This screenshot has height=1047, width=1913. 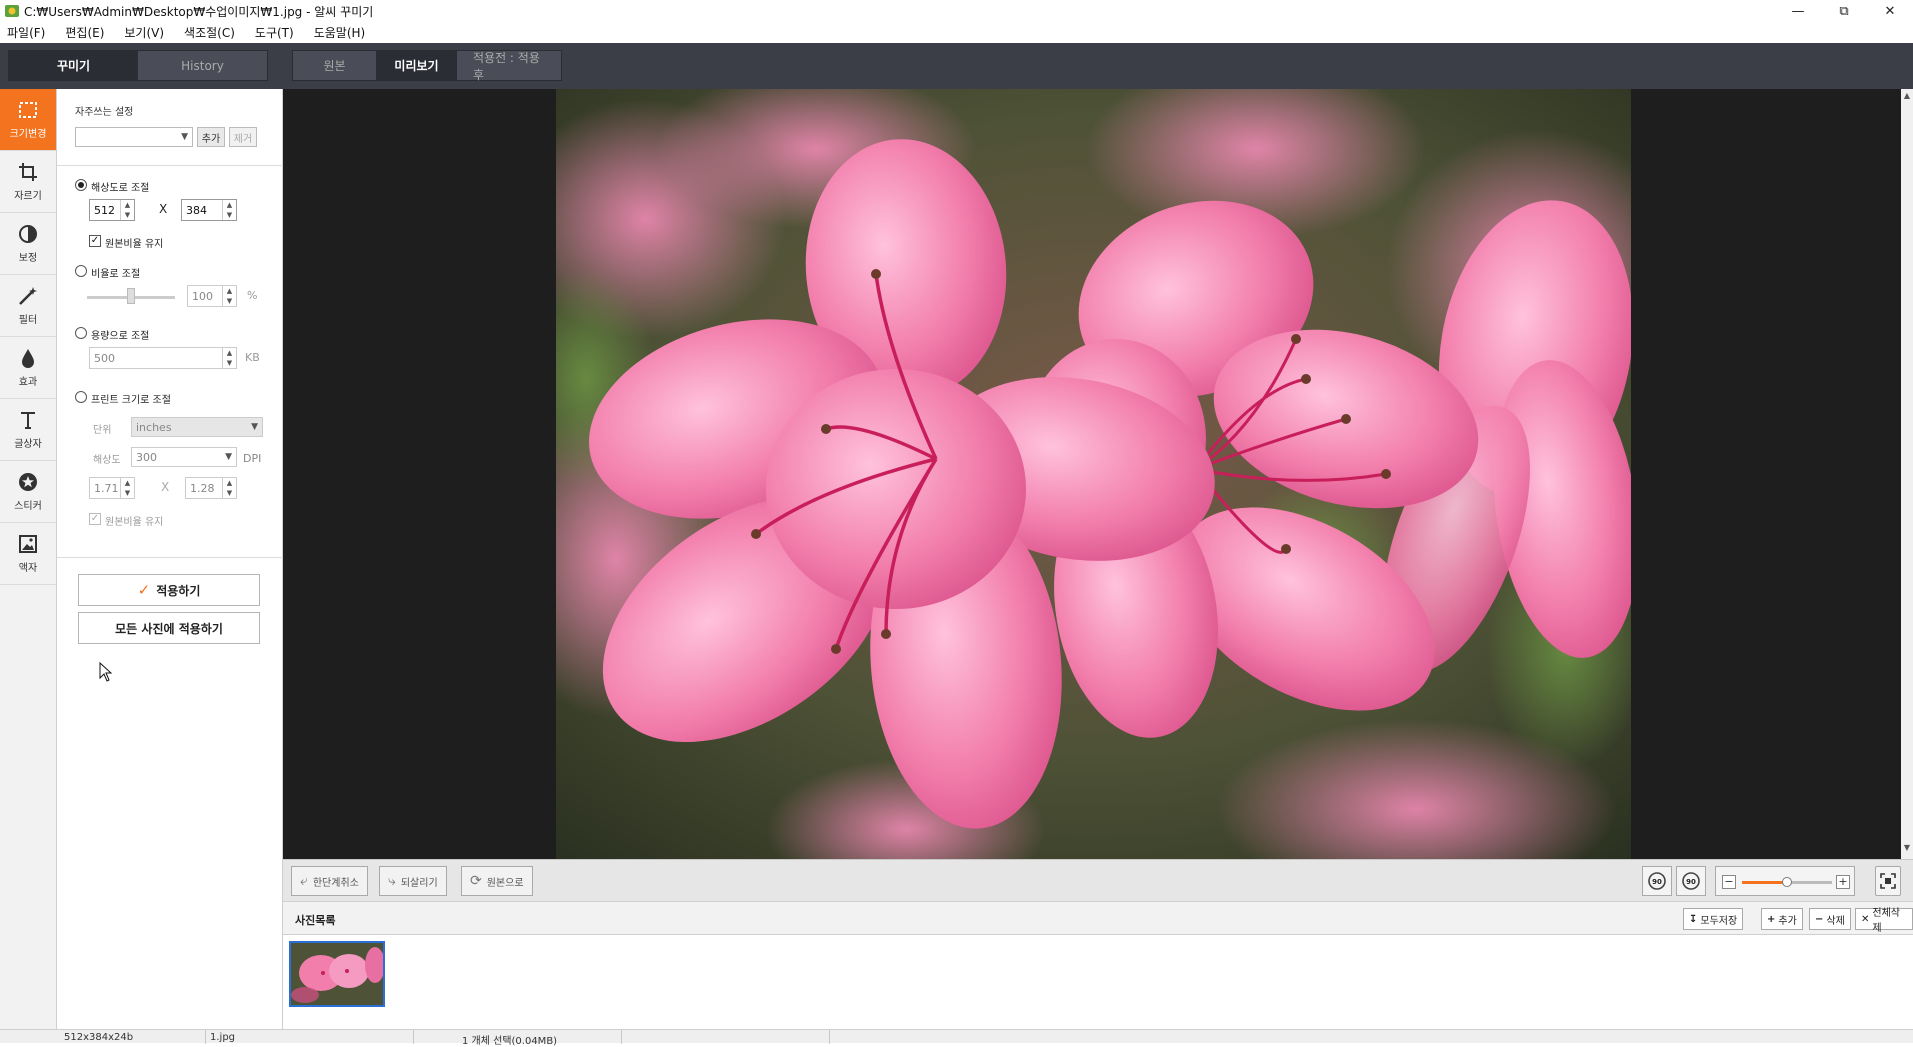 I want to click on apply-label: 적용하기, so click(x=178, y=590).